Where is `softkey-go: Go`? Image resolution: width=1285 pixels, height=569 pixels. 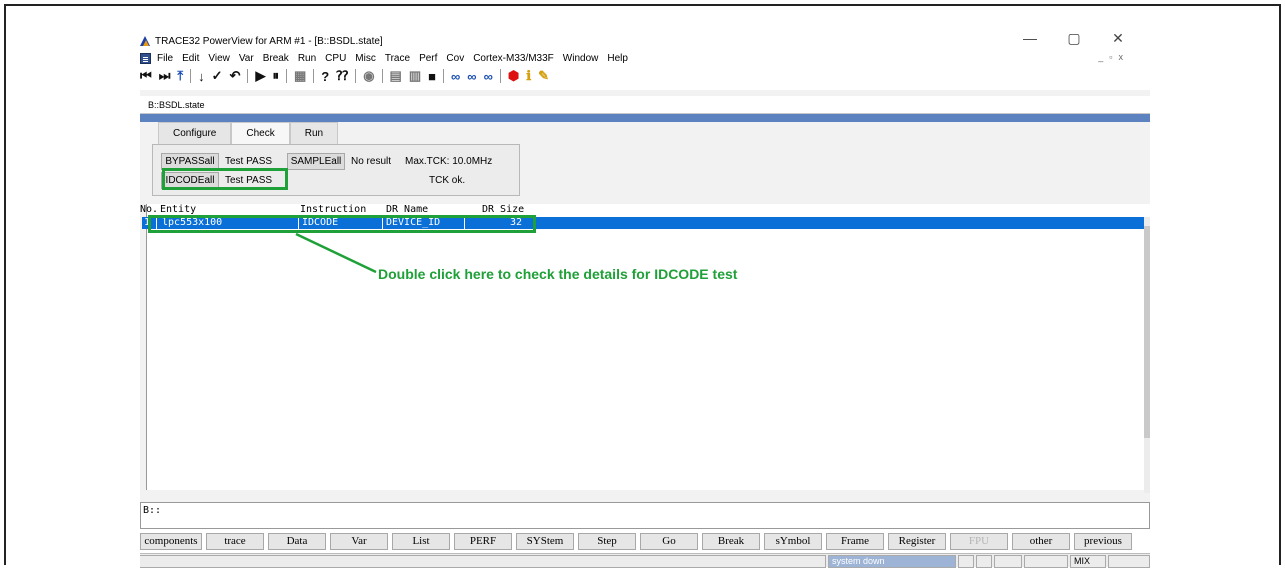
softkey-go: Go is located at coordinates (669, 541).